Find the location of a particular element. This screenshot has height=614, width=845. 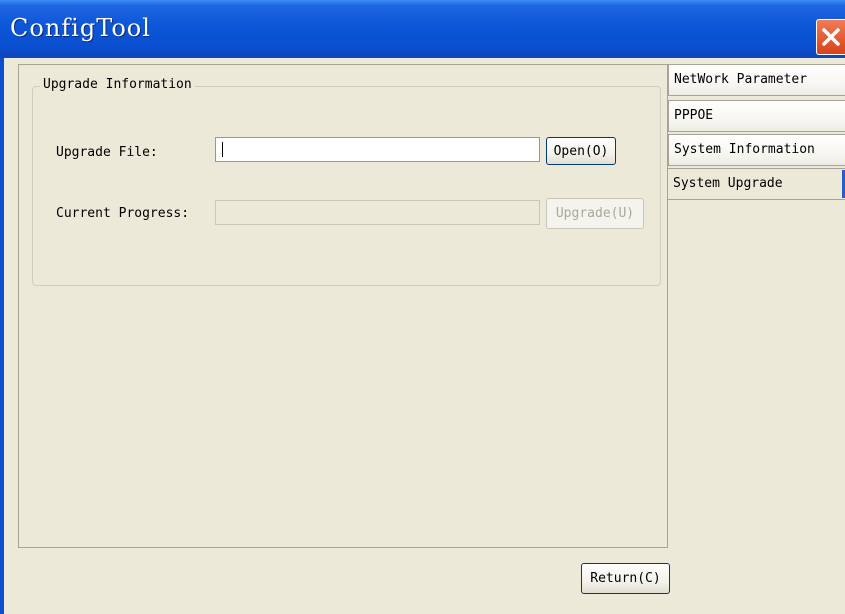

tab-system-upgrade: System Upgrade is located at coordinates (756, 184).